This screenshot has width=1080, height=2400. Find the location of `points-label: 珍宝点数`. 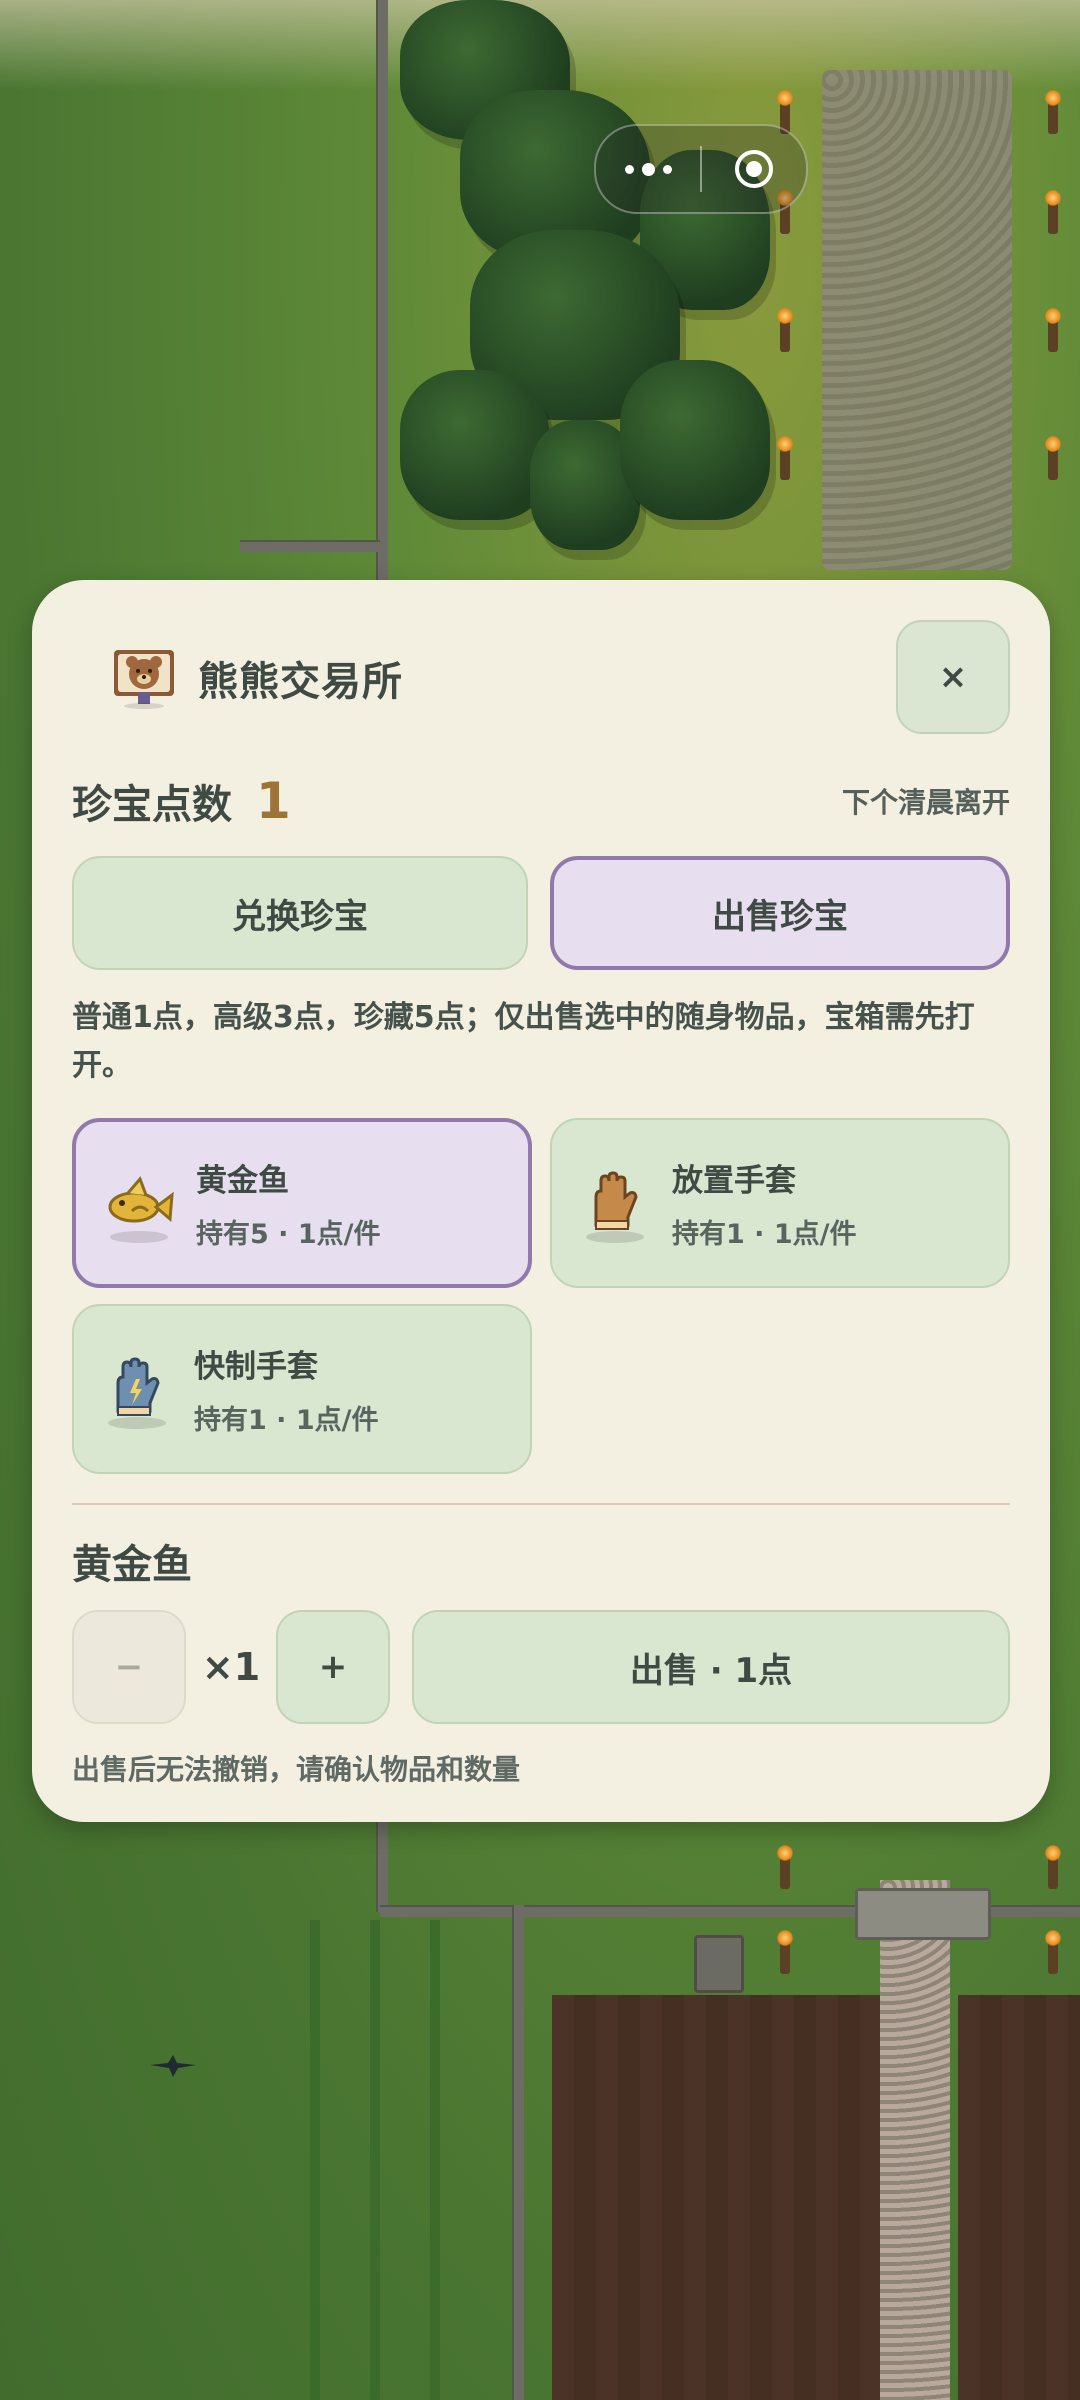

points-label: 珍宝点数 is located at coordinates (152, 805).